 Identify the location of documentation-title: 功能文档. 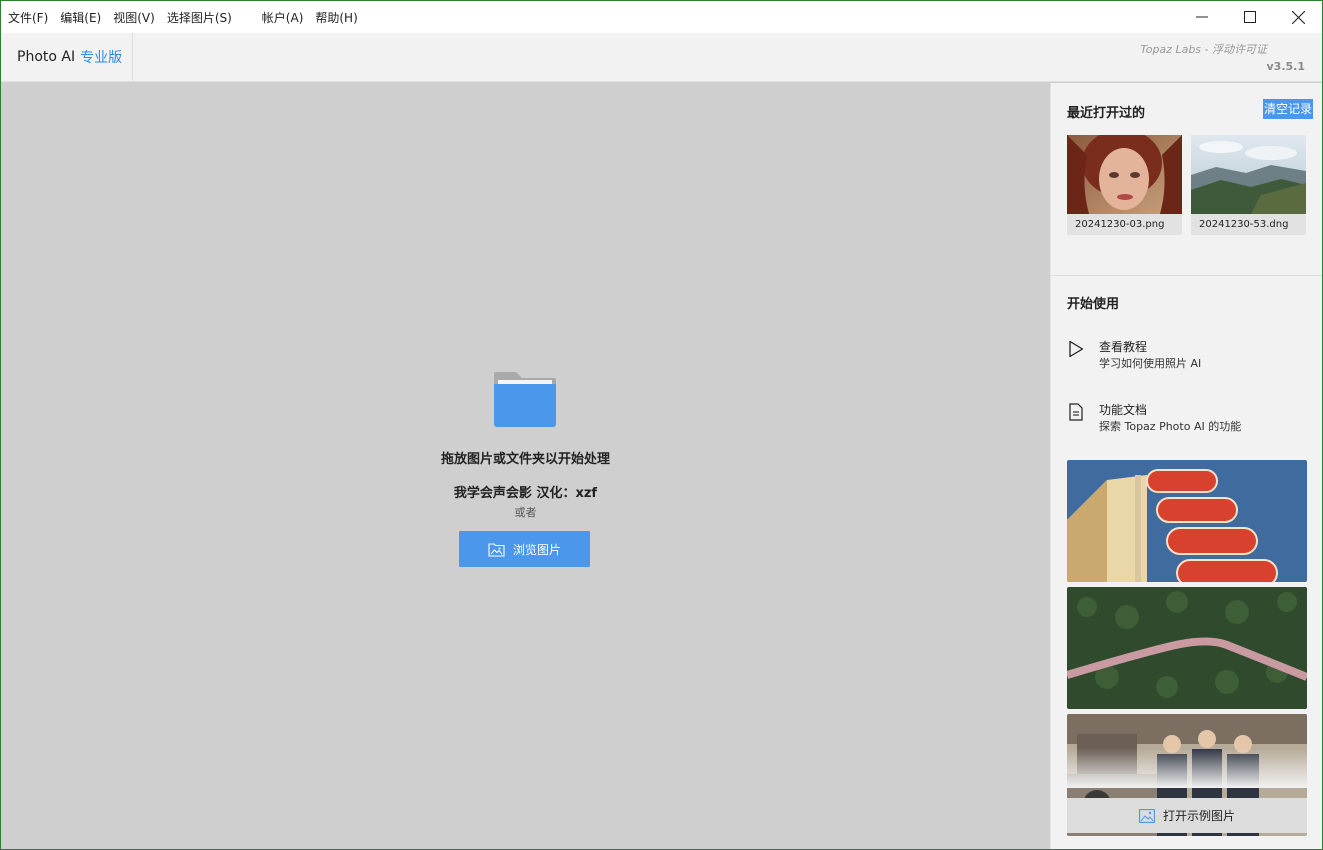
(1123, 410).